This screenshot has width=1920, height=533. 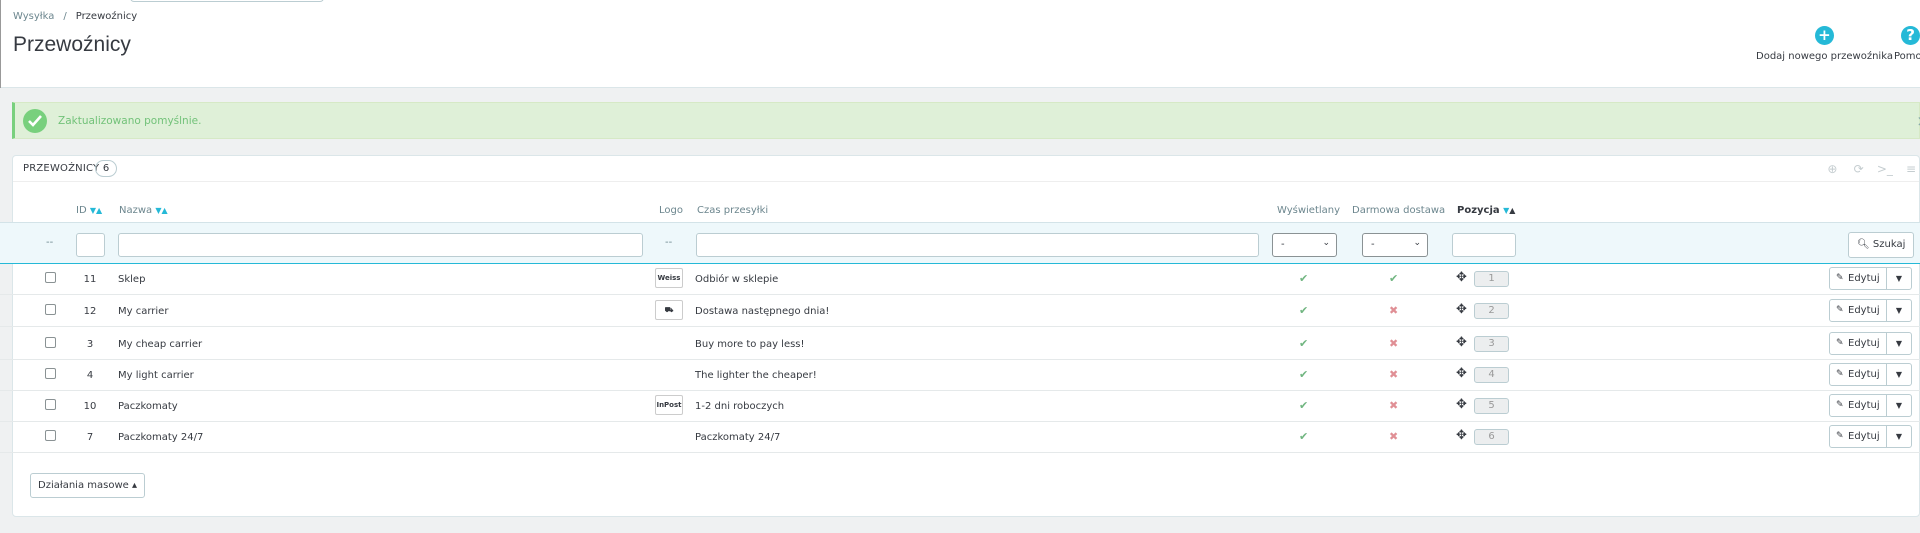 I want to click on carrier-id: 4, so click(x=90, y=375).